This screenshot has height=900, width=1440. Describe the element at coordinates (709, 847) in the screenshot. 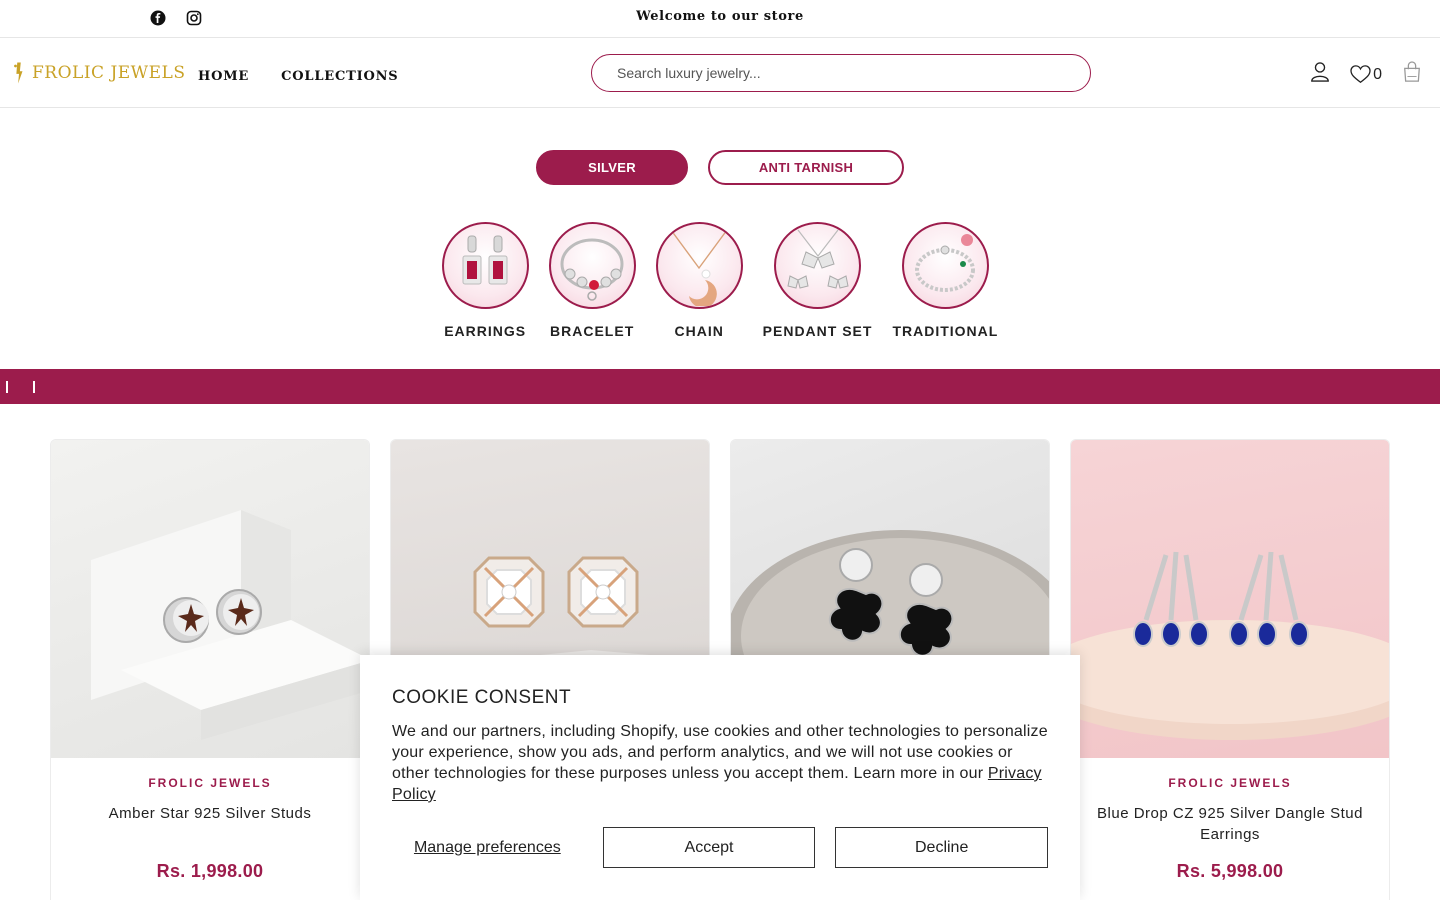

I see `accept-button: Accept` at that location.